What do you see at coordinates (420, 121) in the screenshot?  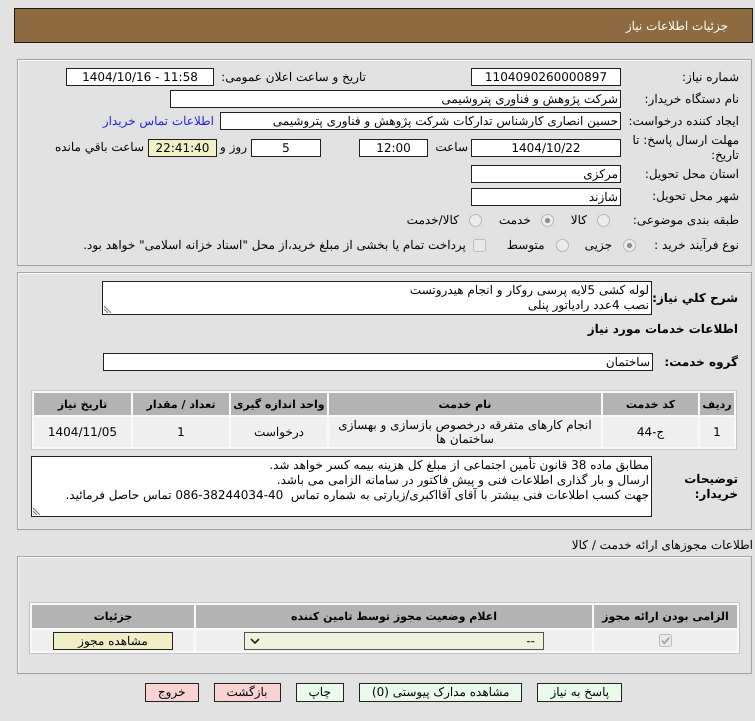 I see `requester-field: حسین انصاری کارشناس تدارکات شرکت پژوهش و فناوری پتروشیمی` at bounding box center [420, 121].